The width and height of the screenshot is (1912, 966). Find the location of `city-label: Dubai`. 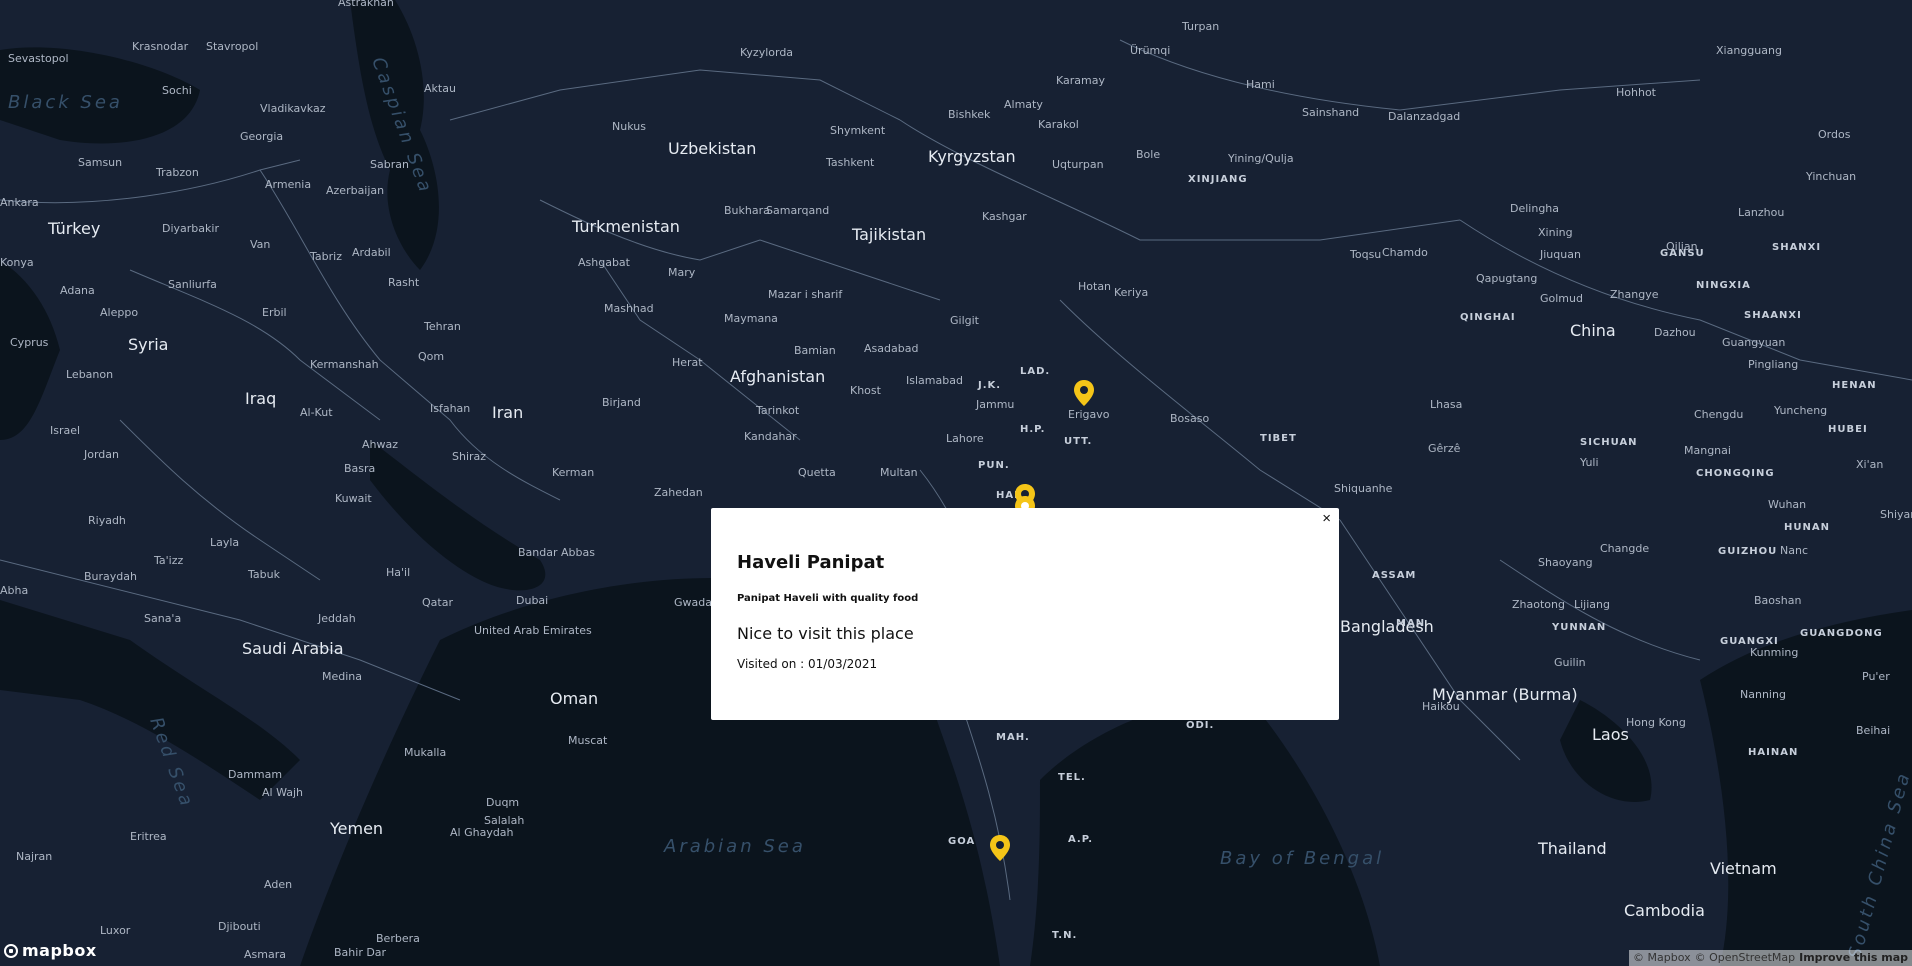

city-label: Dubai is located at coordinates (532, 600).